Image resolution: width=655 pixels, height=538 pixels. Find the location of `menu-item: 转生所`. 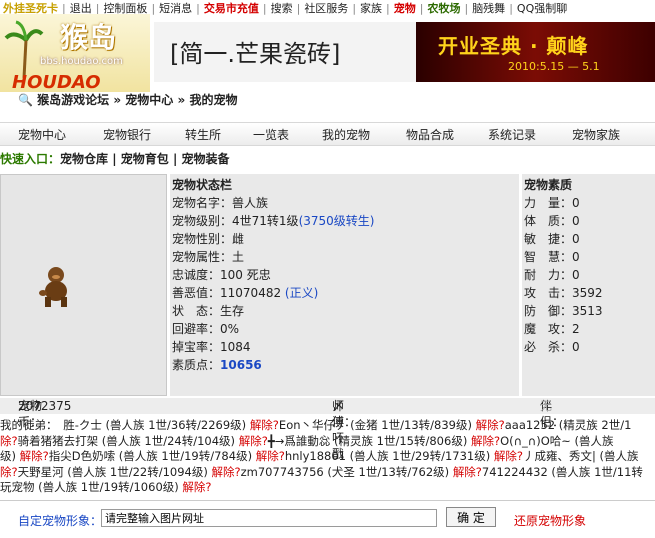

menu-item: 转生所 is located at coordinates (203, 134).